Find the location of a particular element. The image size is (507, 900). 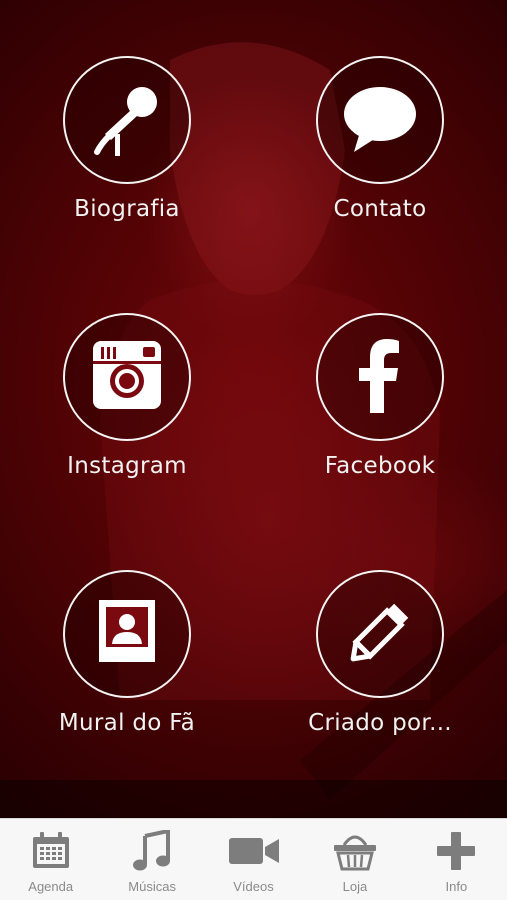

menu-item-label: Instagram is located at coordinates (127, 466).